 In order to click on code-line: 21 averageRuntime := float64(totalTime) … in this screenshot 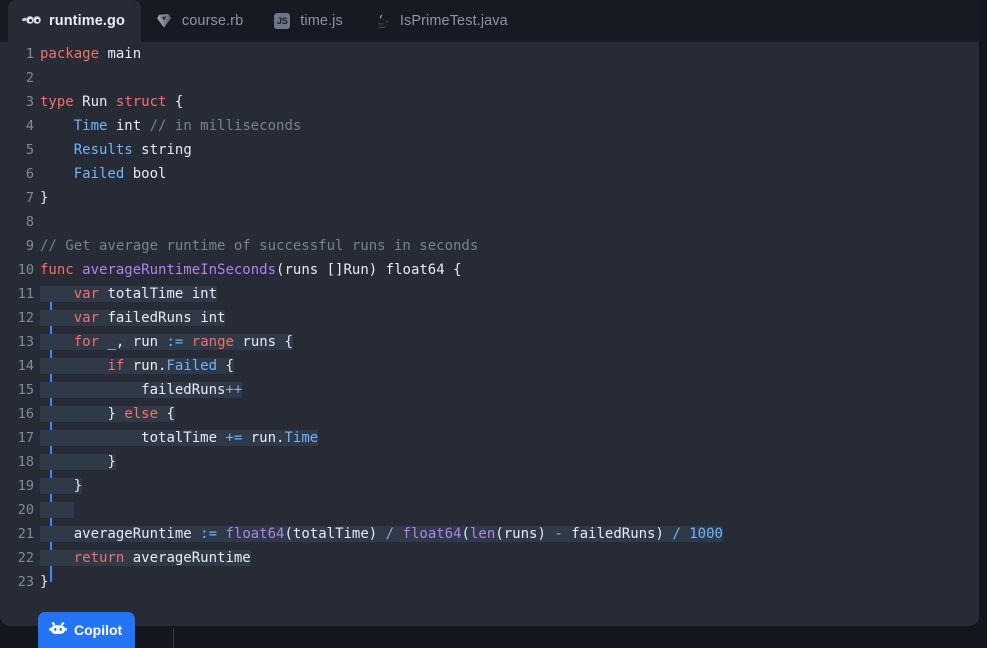, I will do `click(489, 534)`.